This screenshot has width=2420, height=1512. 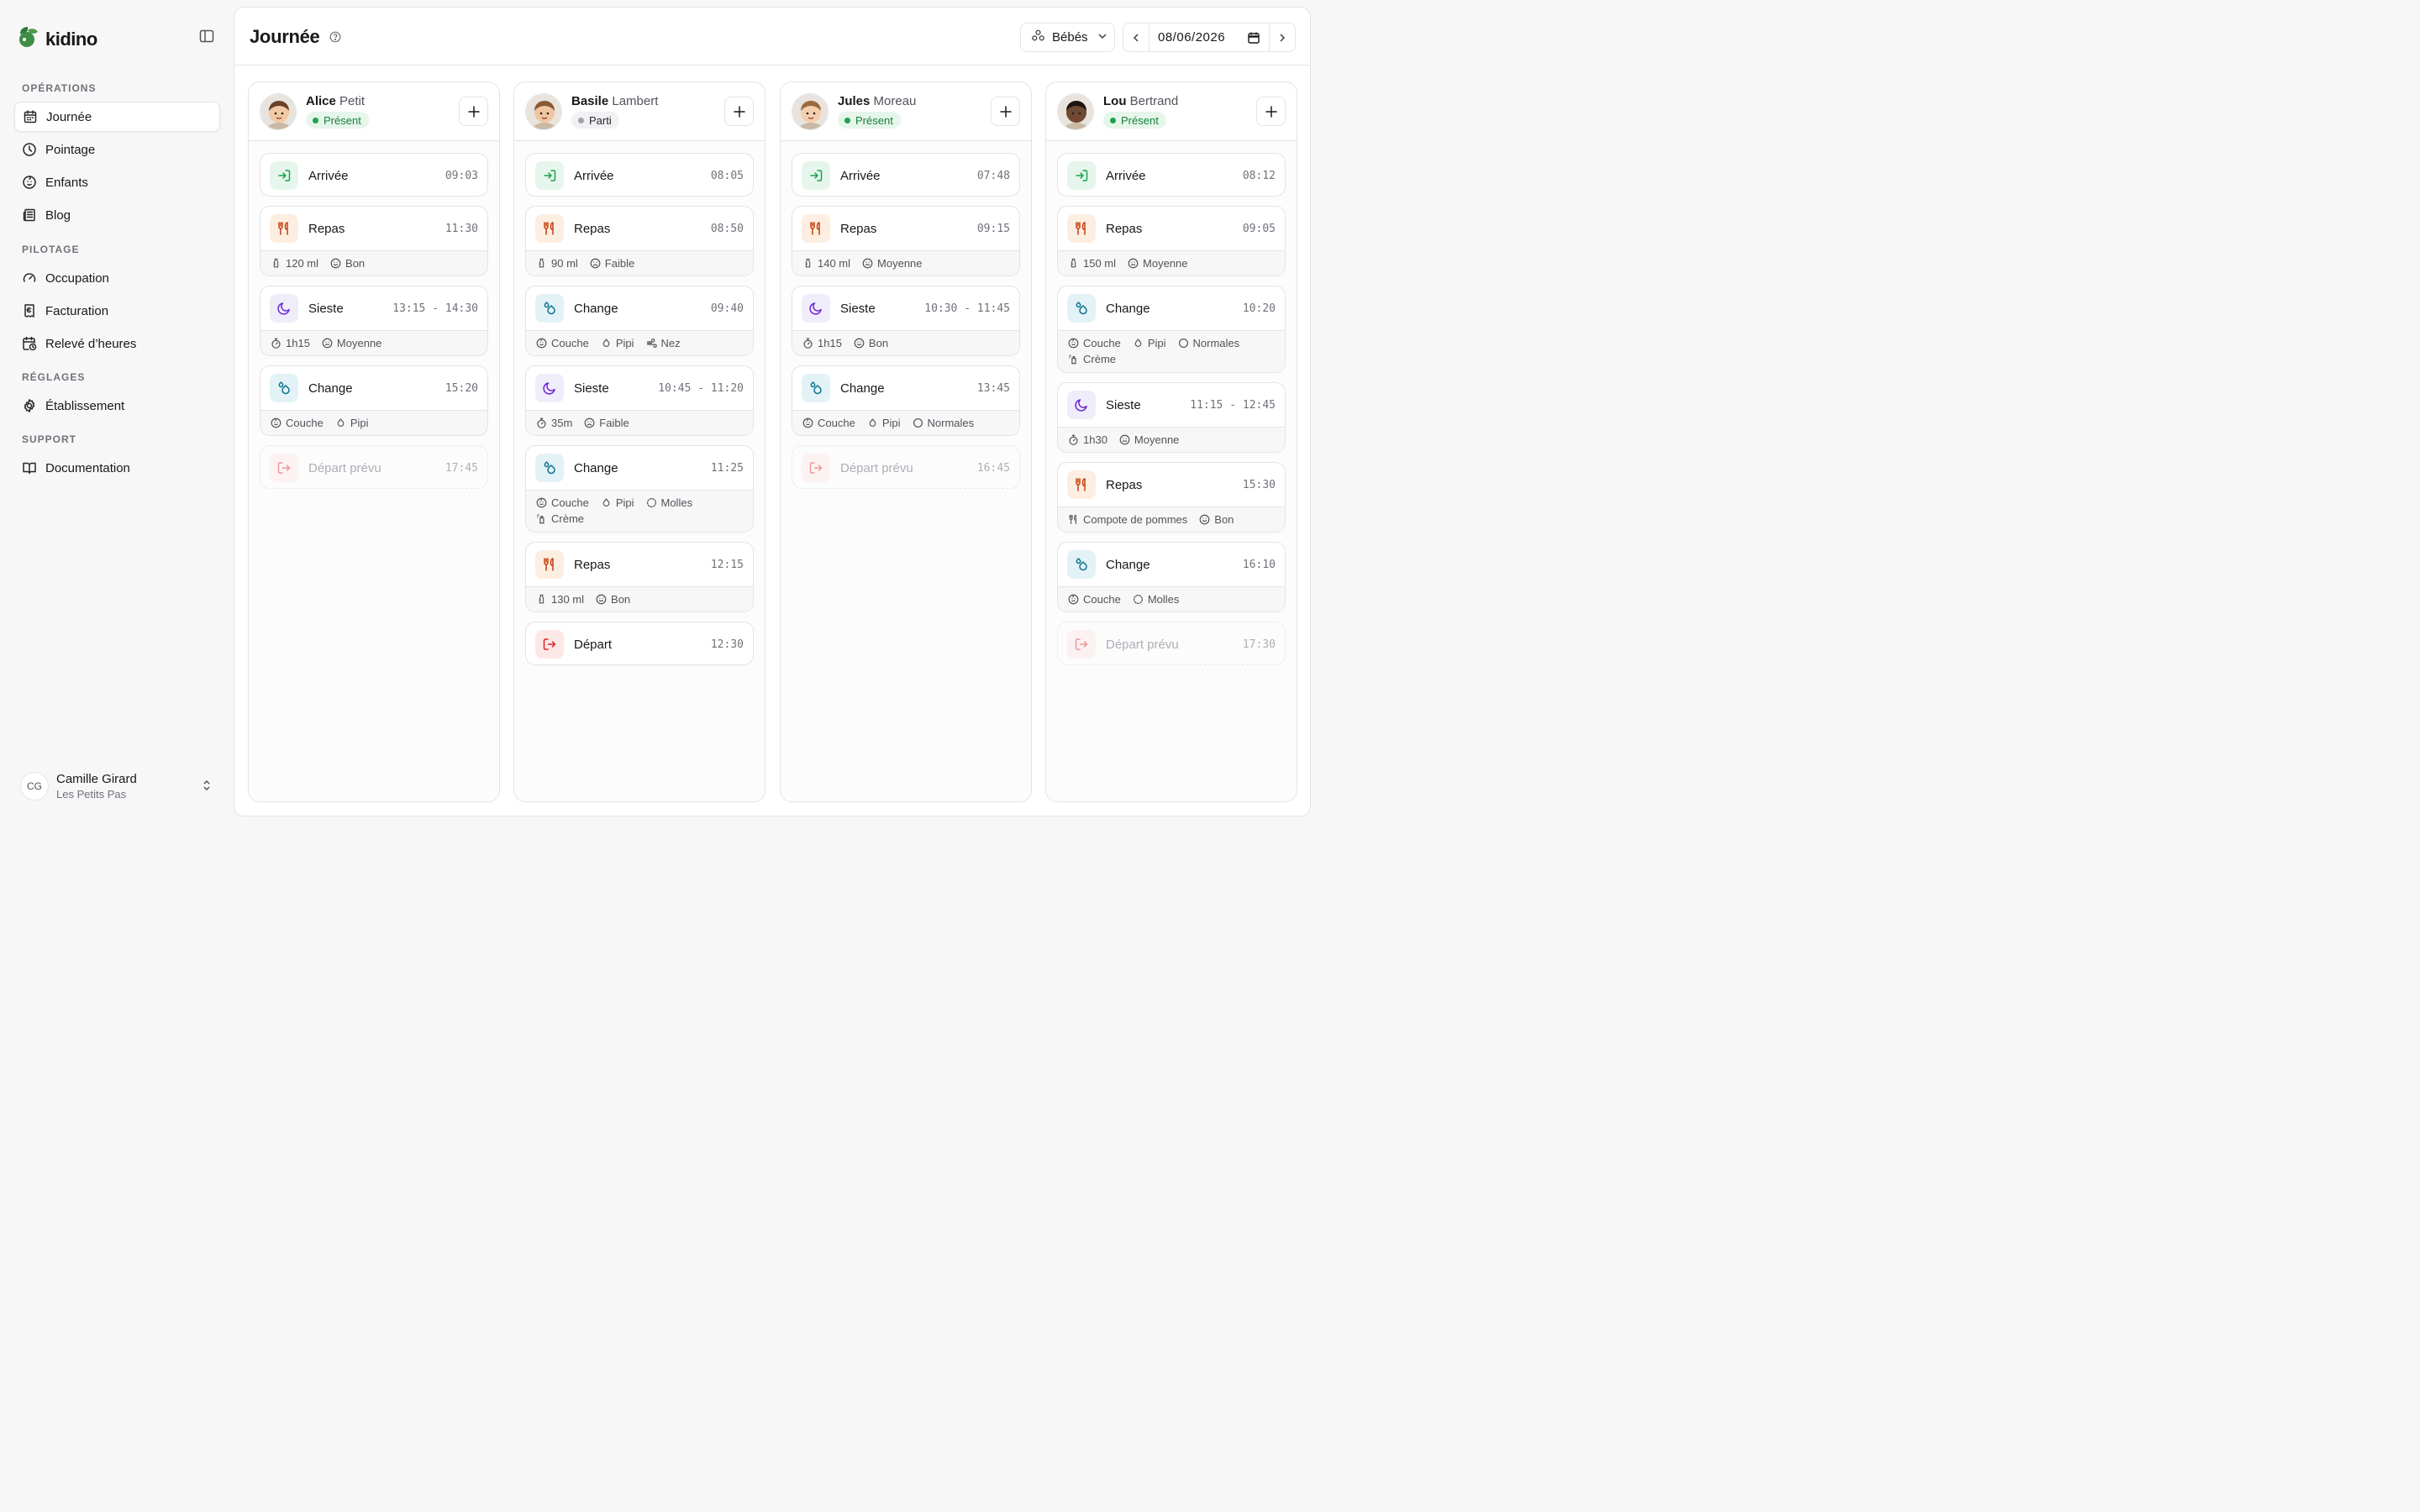 I want to click on event-card-repas: Repas 15:30 Compote de pommes Bon, so click(x=1171, y=497).